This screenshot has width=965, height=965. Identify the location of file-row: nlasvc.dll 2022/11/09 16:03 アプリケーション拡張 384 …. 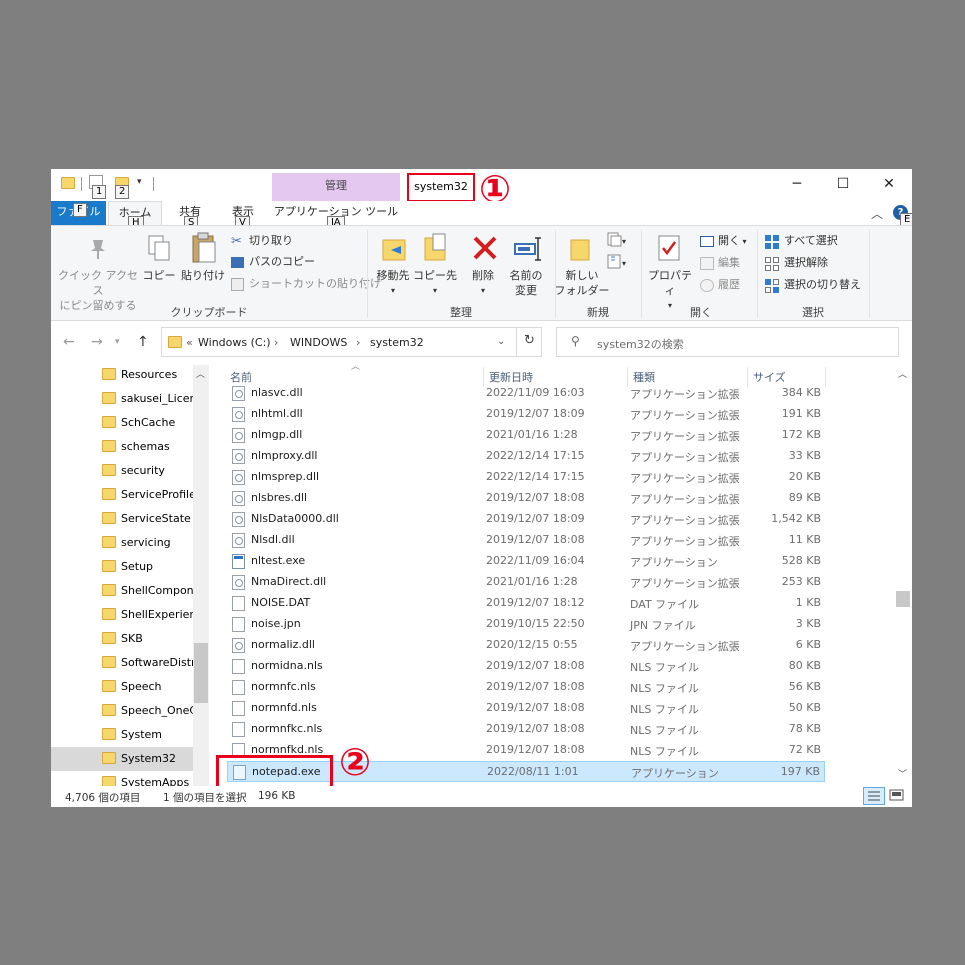
(526, 393).